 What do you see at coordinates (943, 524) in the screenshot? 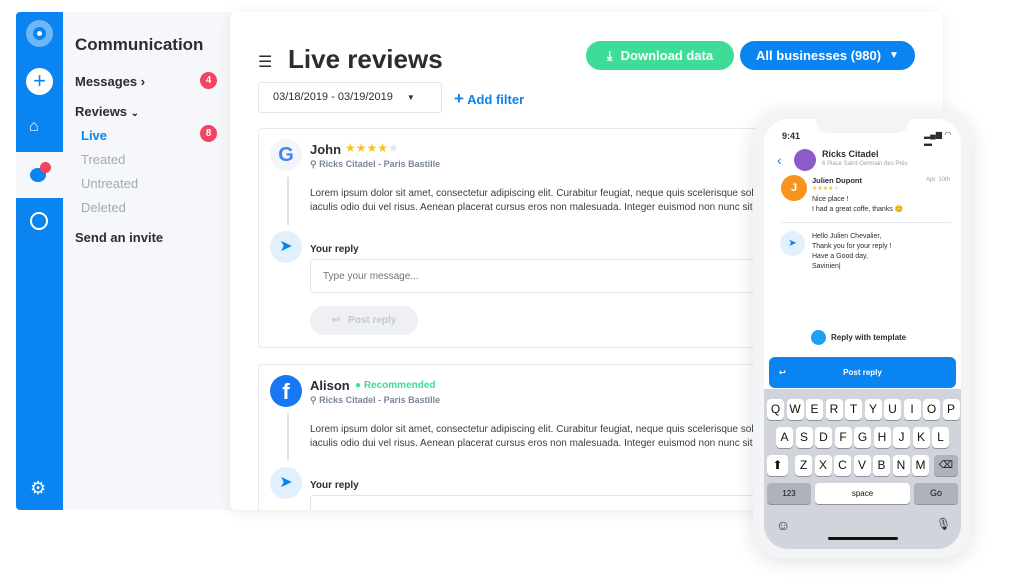
I see `microphone-icon: 🎙` at bounding box center [943, 524].